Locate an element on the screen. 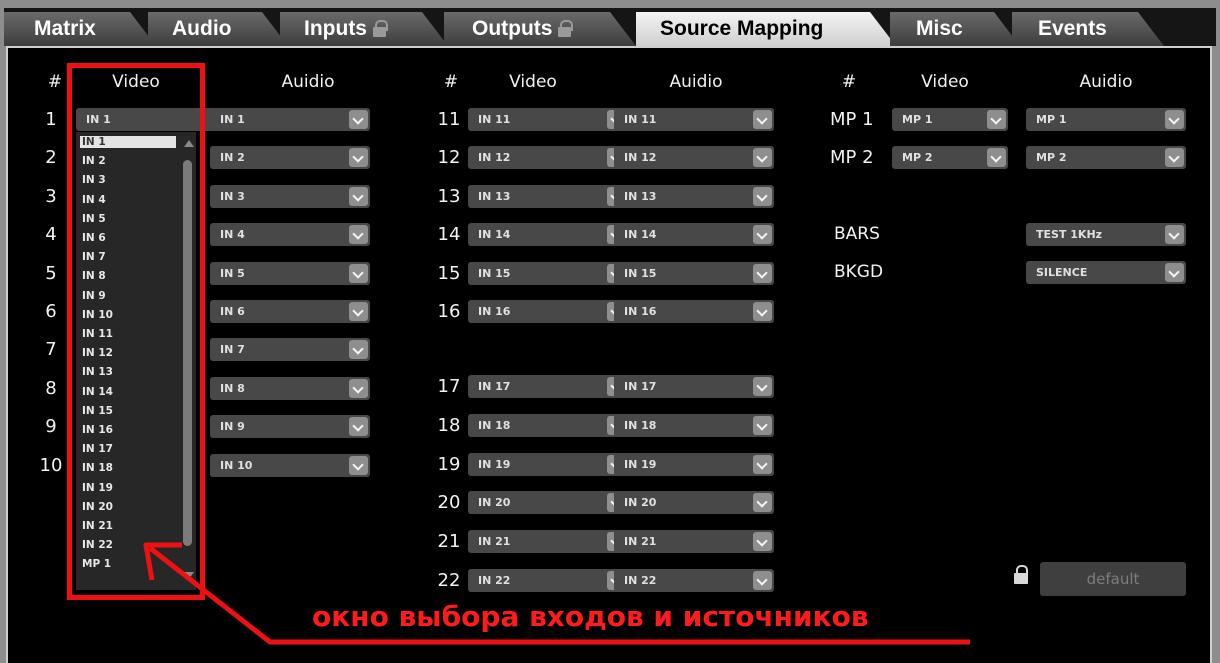  annotation-caption: окно выбора входов и источников is located at coordinates (590, 616).